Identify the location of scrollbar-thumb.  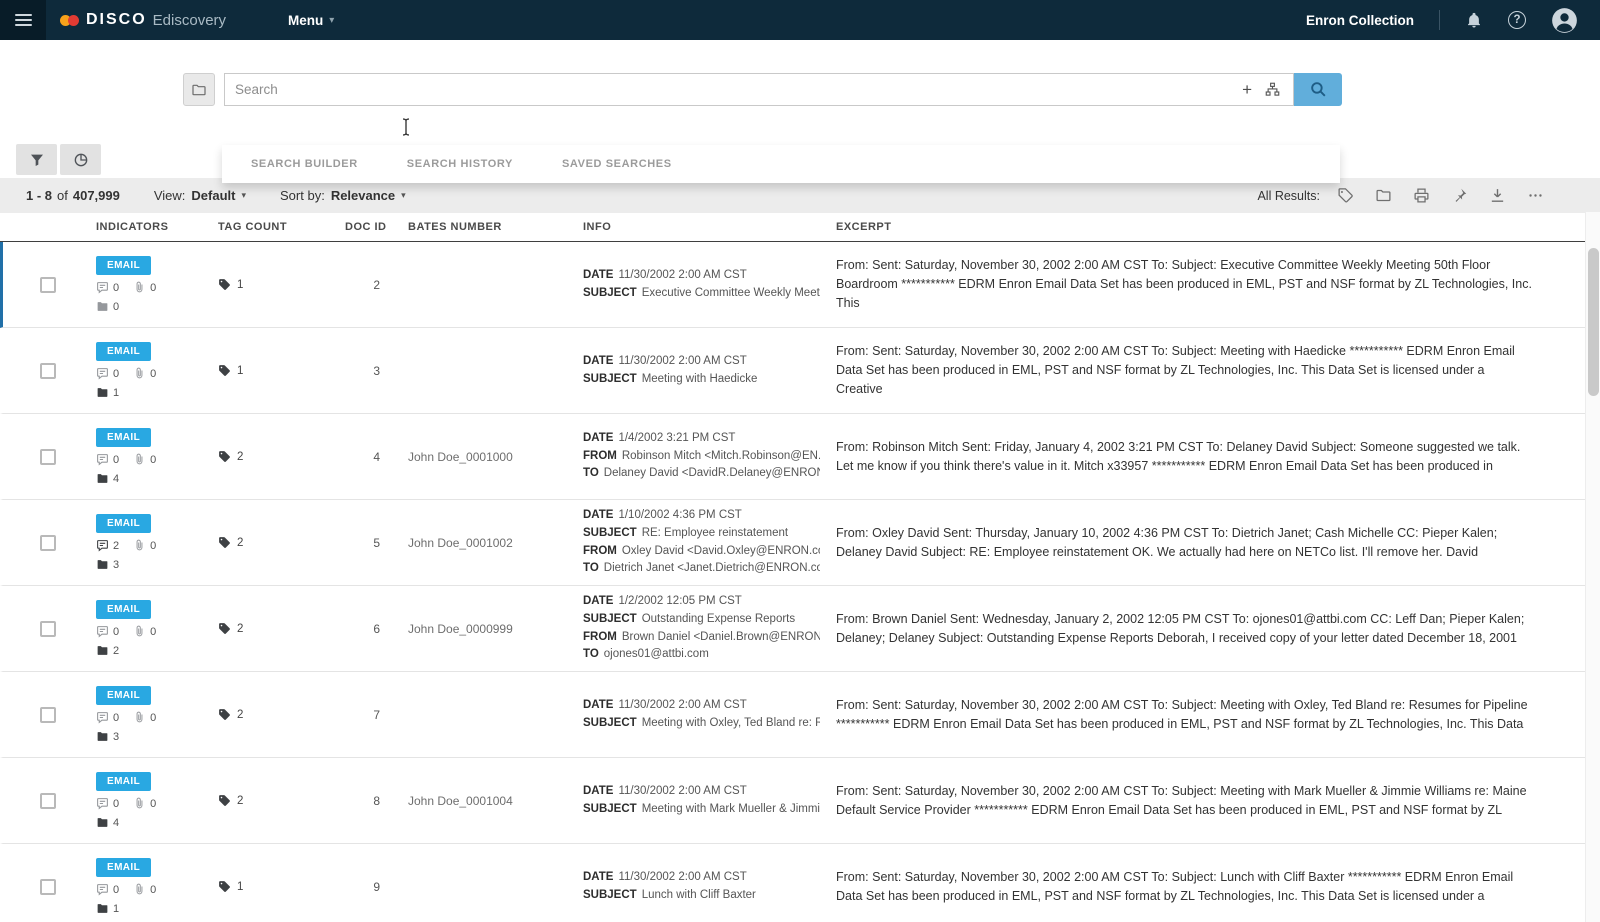
(1593, 322).